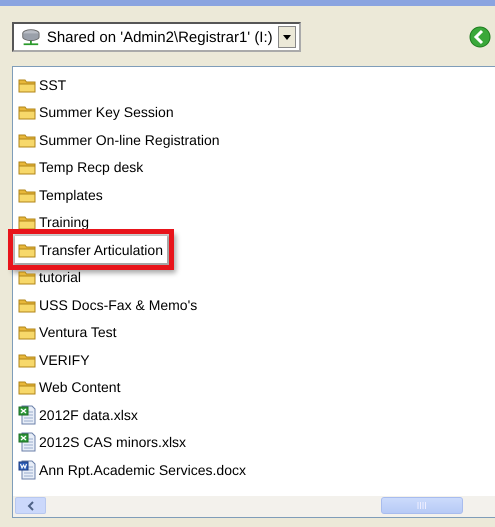  What do you see at coordinates (129, 140) in the screenshot?
I see `file-name: Summer On-line Registration` at bounding box center [129, 140].